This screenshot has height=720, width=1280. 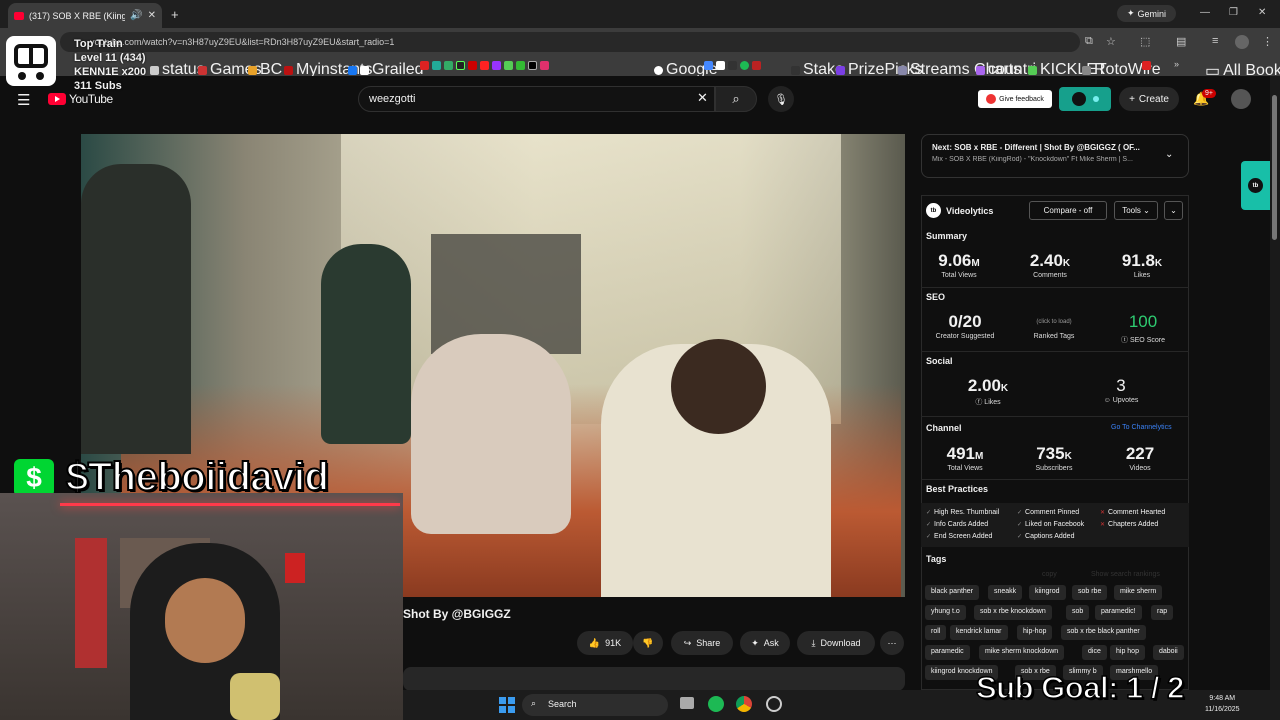 What do you see at coordinates (1181, 41) in the screenshot?
I see `sidepanel-icon: ▤` at bounding box center [1181, 41].